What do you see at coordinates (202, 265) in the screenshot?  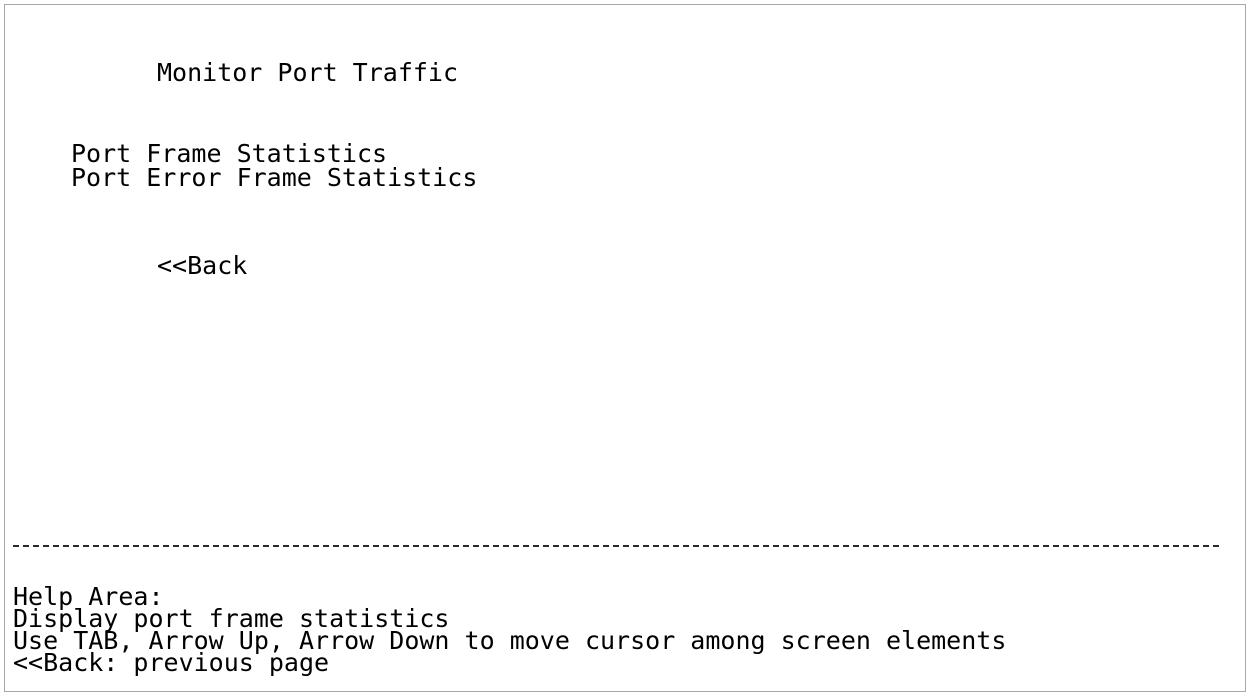 I see `back-link: <<Back` at bounding box center [202, 265].